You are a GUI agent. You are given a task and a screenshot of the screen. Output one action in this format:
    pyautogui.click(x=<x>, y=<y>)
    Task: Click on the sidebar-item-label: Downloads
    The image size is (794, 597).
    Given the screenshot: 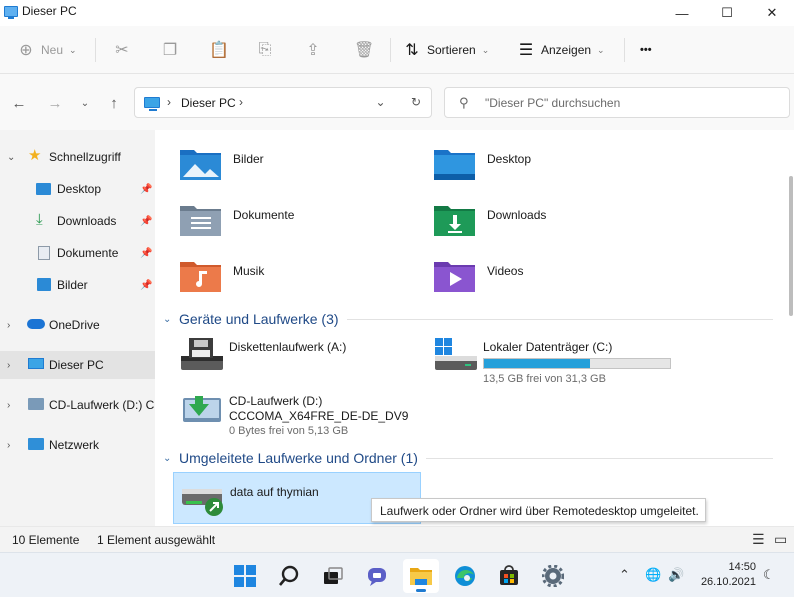 What is the action you would take?
    pyautogui.click(x=87, y=221)
    